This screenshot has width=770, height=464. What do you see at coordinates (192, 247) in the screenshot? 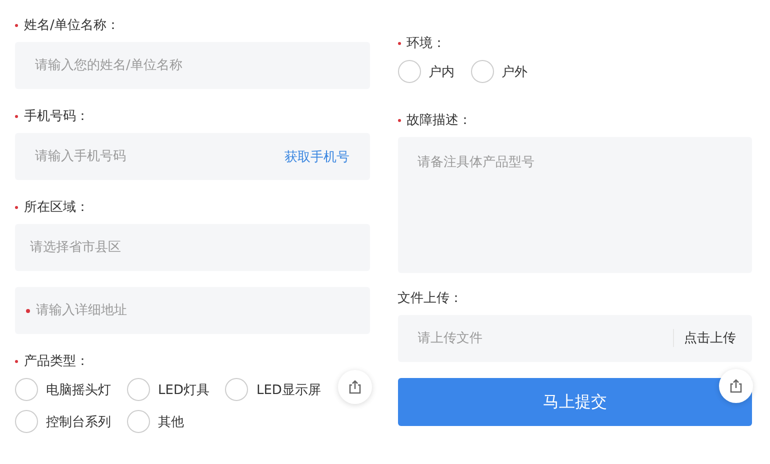
I see `region-select: 请选择省市县区` at bounding box center [192, 247].